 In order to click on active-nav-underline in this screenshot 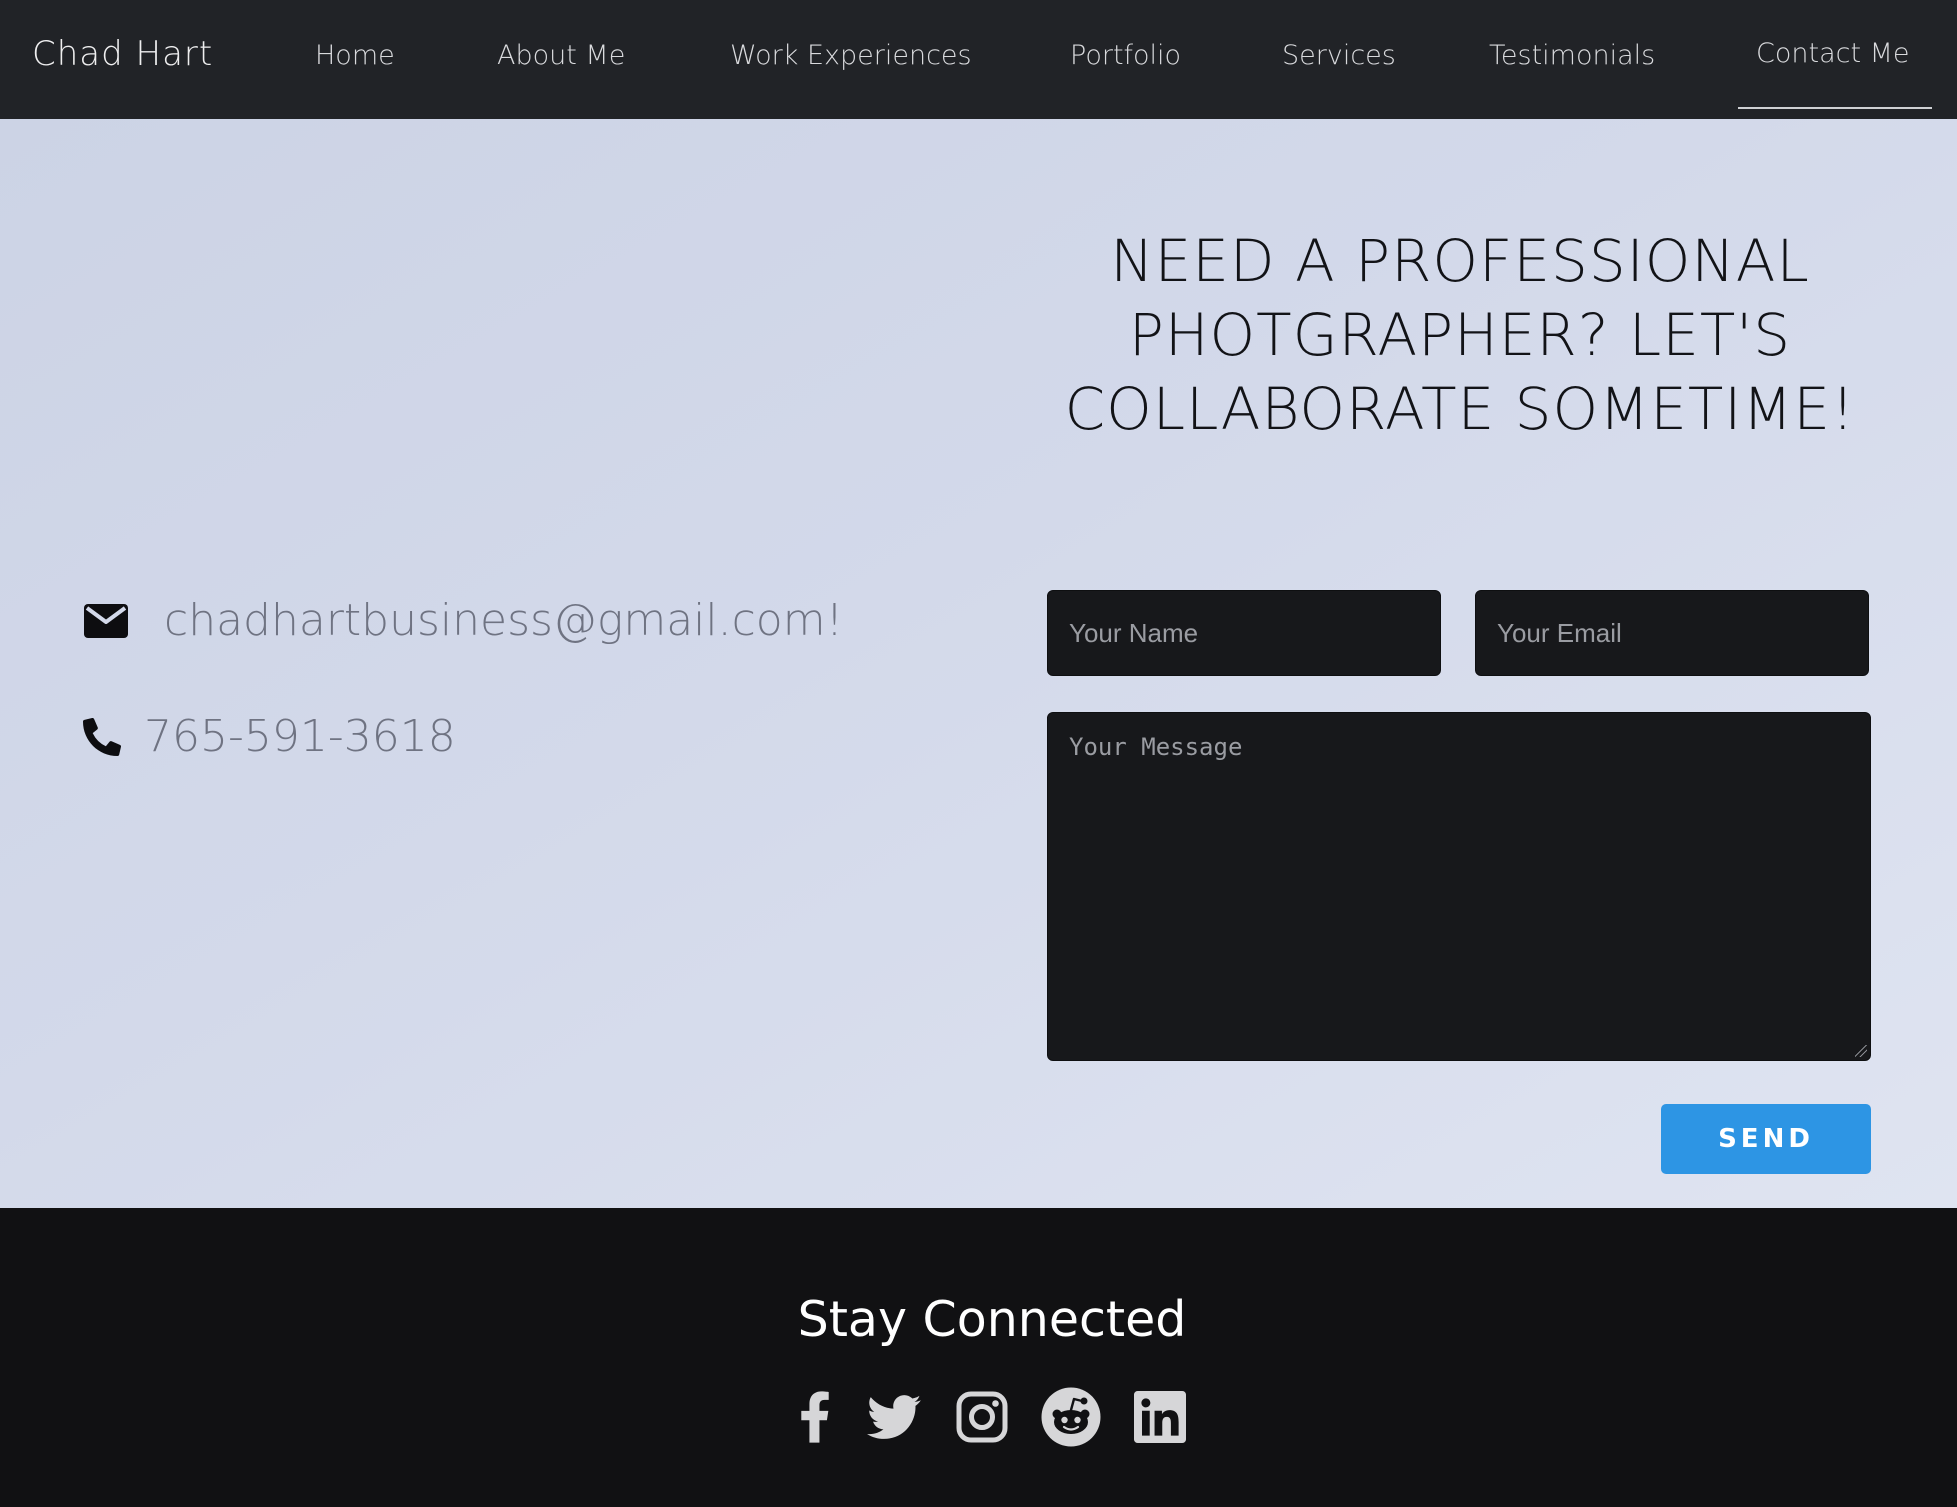, I will do `click(1835, 108)`.